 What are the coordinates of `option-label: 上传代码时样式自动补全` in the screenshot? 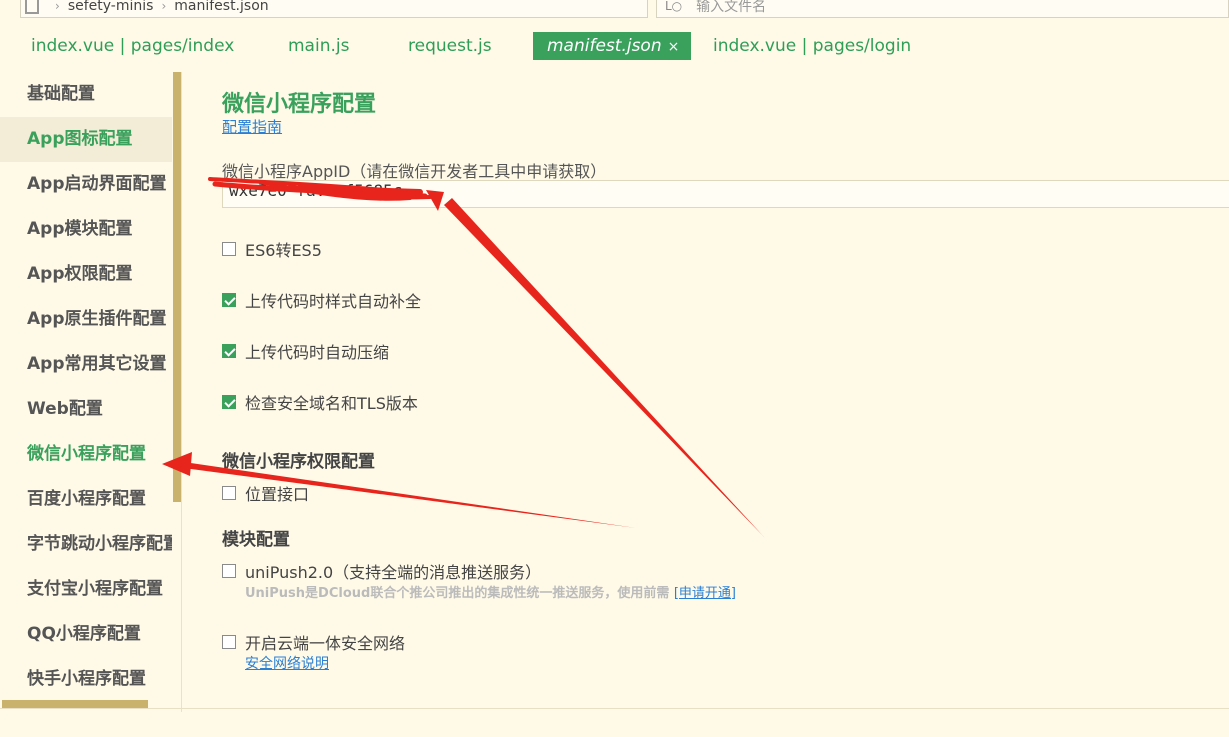 It's located at (333, 301).